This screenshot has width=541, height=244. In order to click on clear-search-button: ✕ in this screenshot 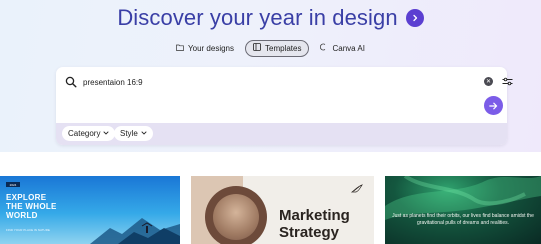, I will do `click(488, 81)`.